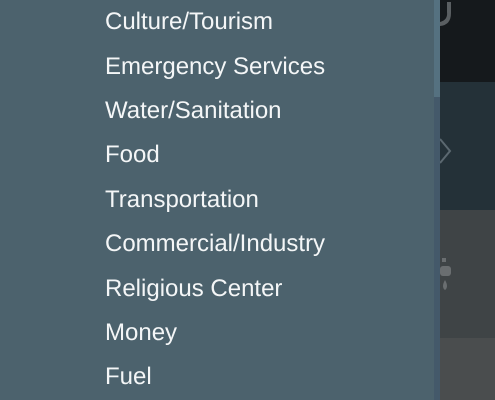  Describe the element at coordinates (217, 111) in the screenshot. I see `menu-item: Water/Sanitation` at that location.